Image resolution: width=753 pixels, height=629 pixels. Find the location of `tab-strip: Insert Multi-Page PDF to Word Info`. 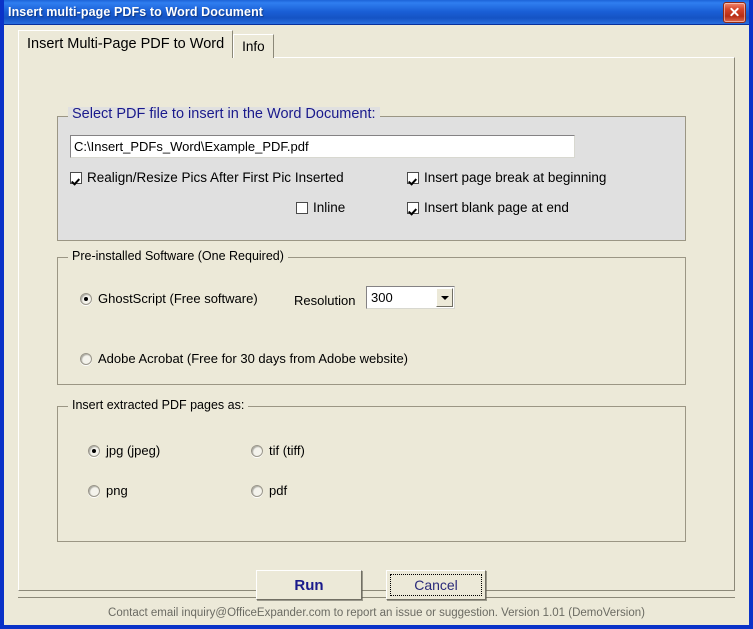

tab-strip: Insert Multi-Page PDF to Word Info is located at coordinates (146, 44).